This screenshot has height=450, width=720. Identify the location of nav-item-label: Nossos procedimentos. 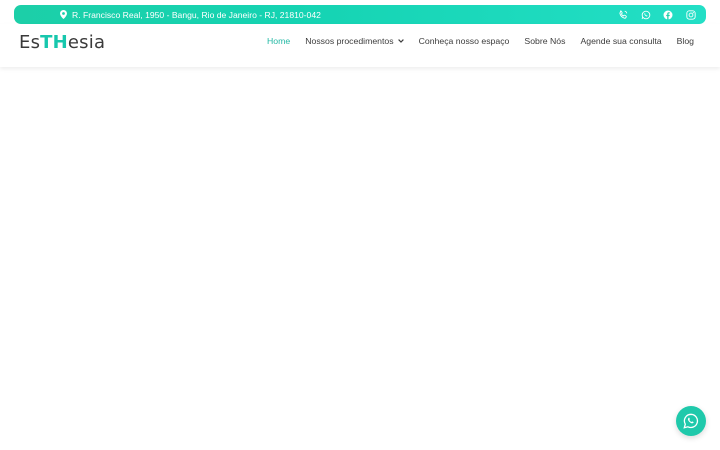
(349, 41).